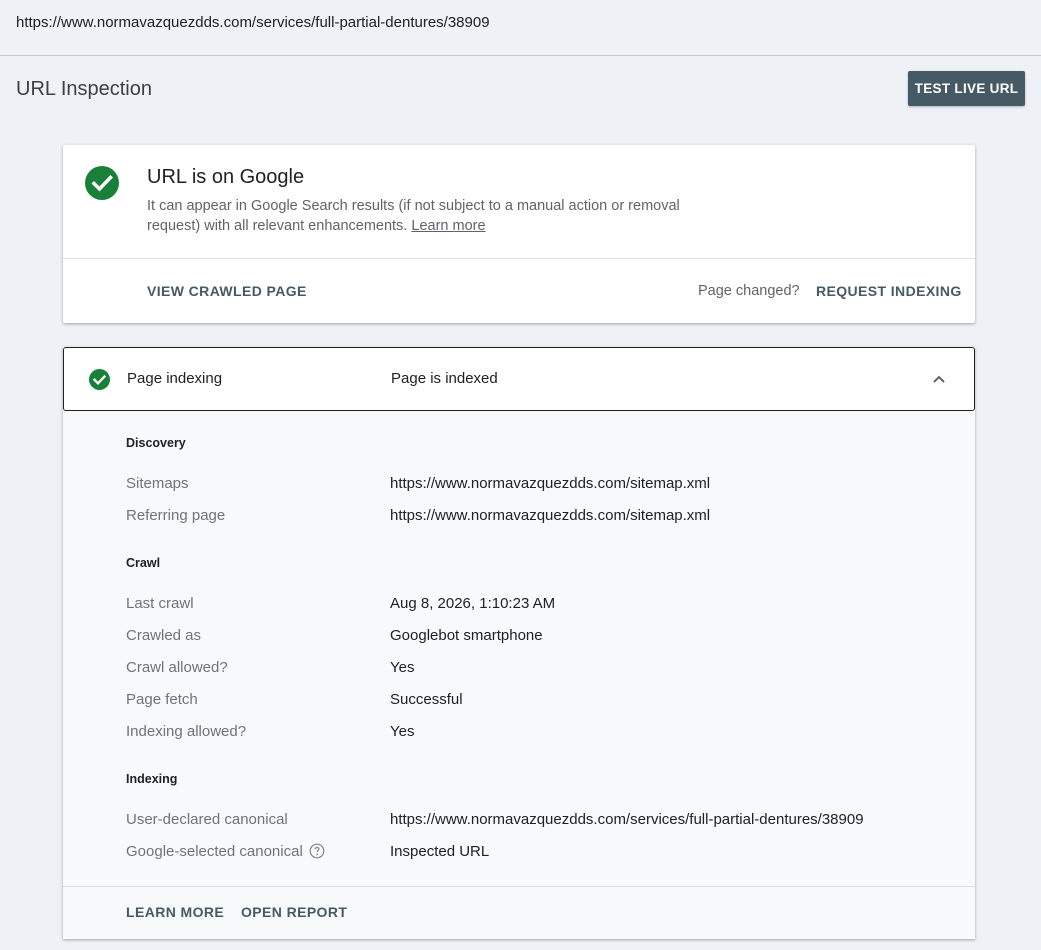  Describe the element at coordinates (294, 912) in the screenshot. I see `open-report-button: OPEN REPORT` at that location.